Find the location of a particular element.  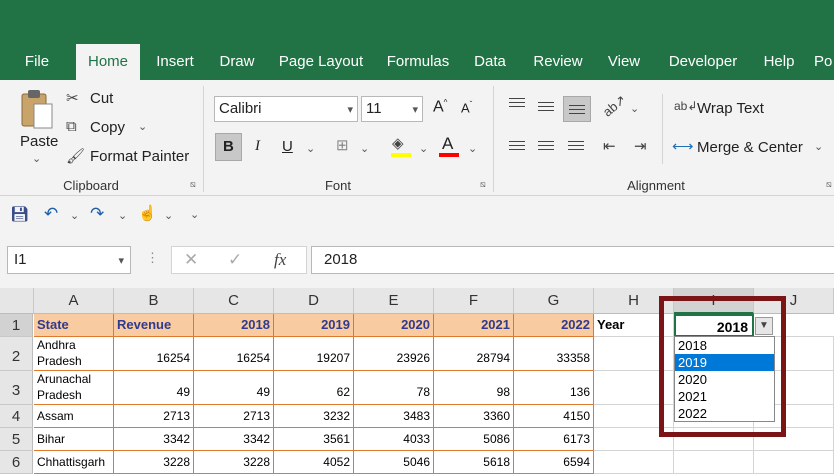

cut-button: Cut is located at coordinates (101, 98).